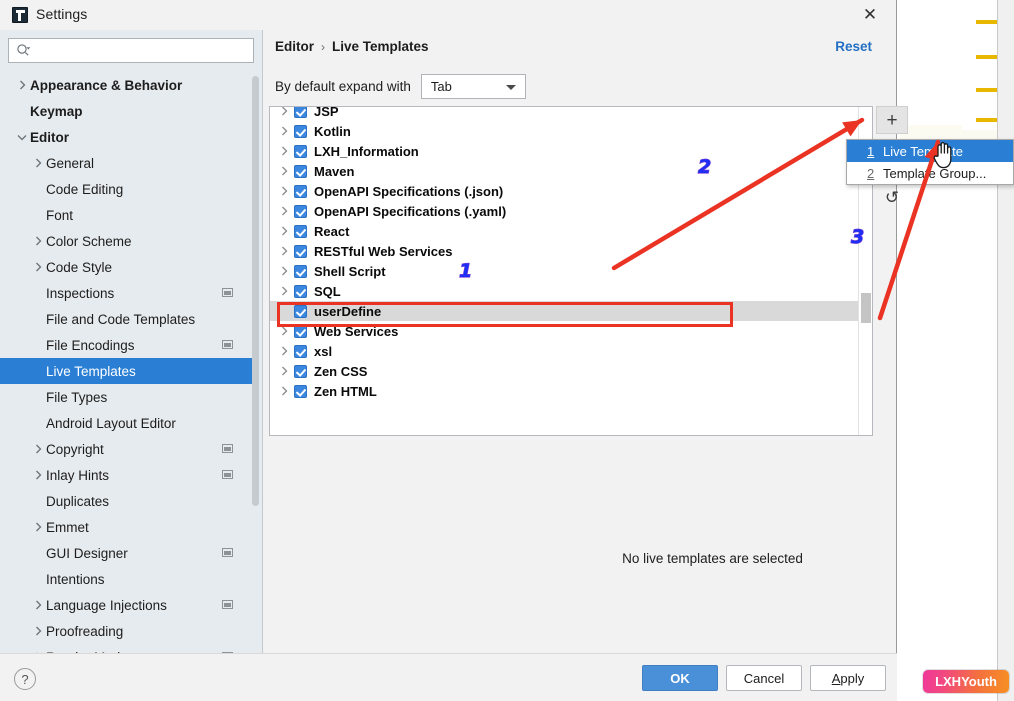 Image resolution: width=1014 pixels, height=701 pixels. What do you see at coordinates (571, 291) in the screenshot?
I see `template-group-row: SQL` at bounding box center [571, 291].